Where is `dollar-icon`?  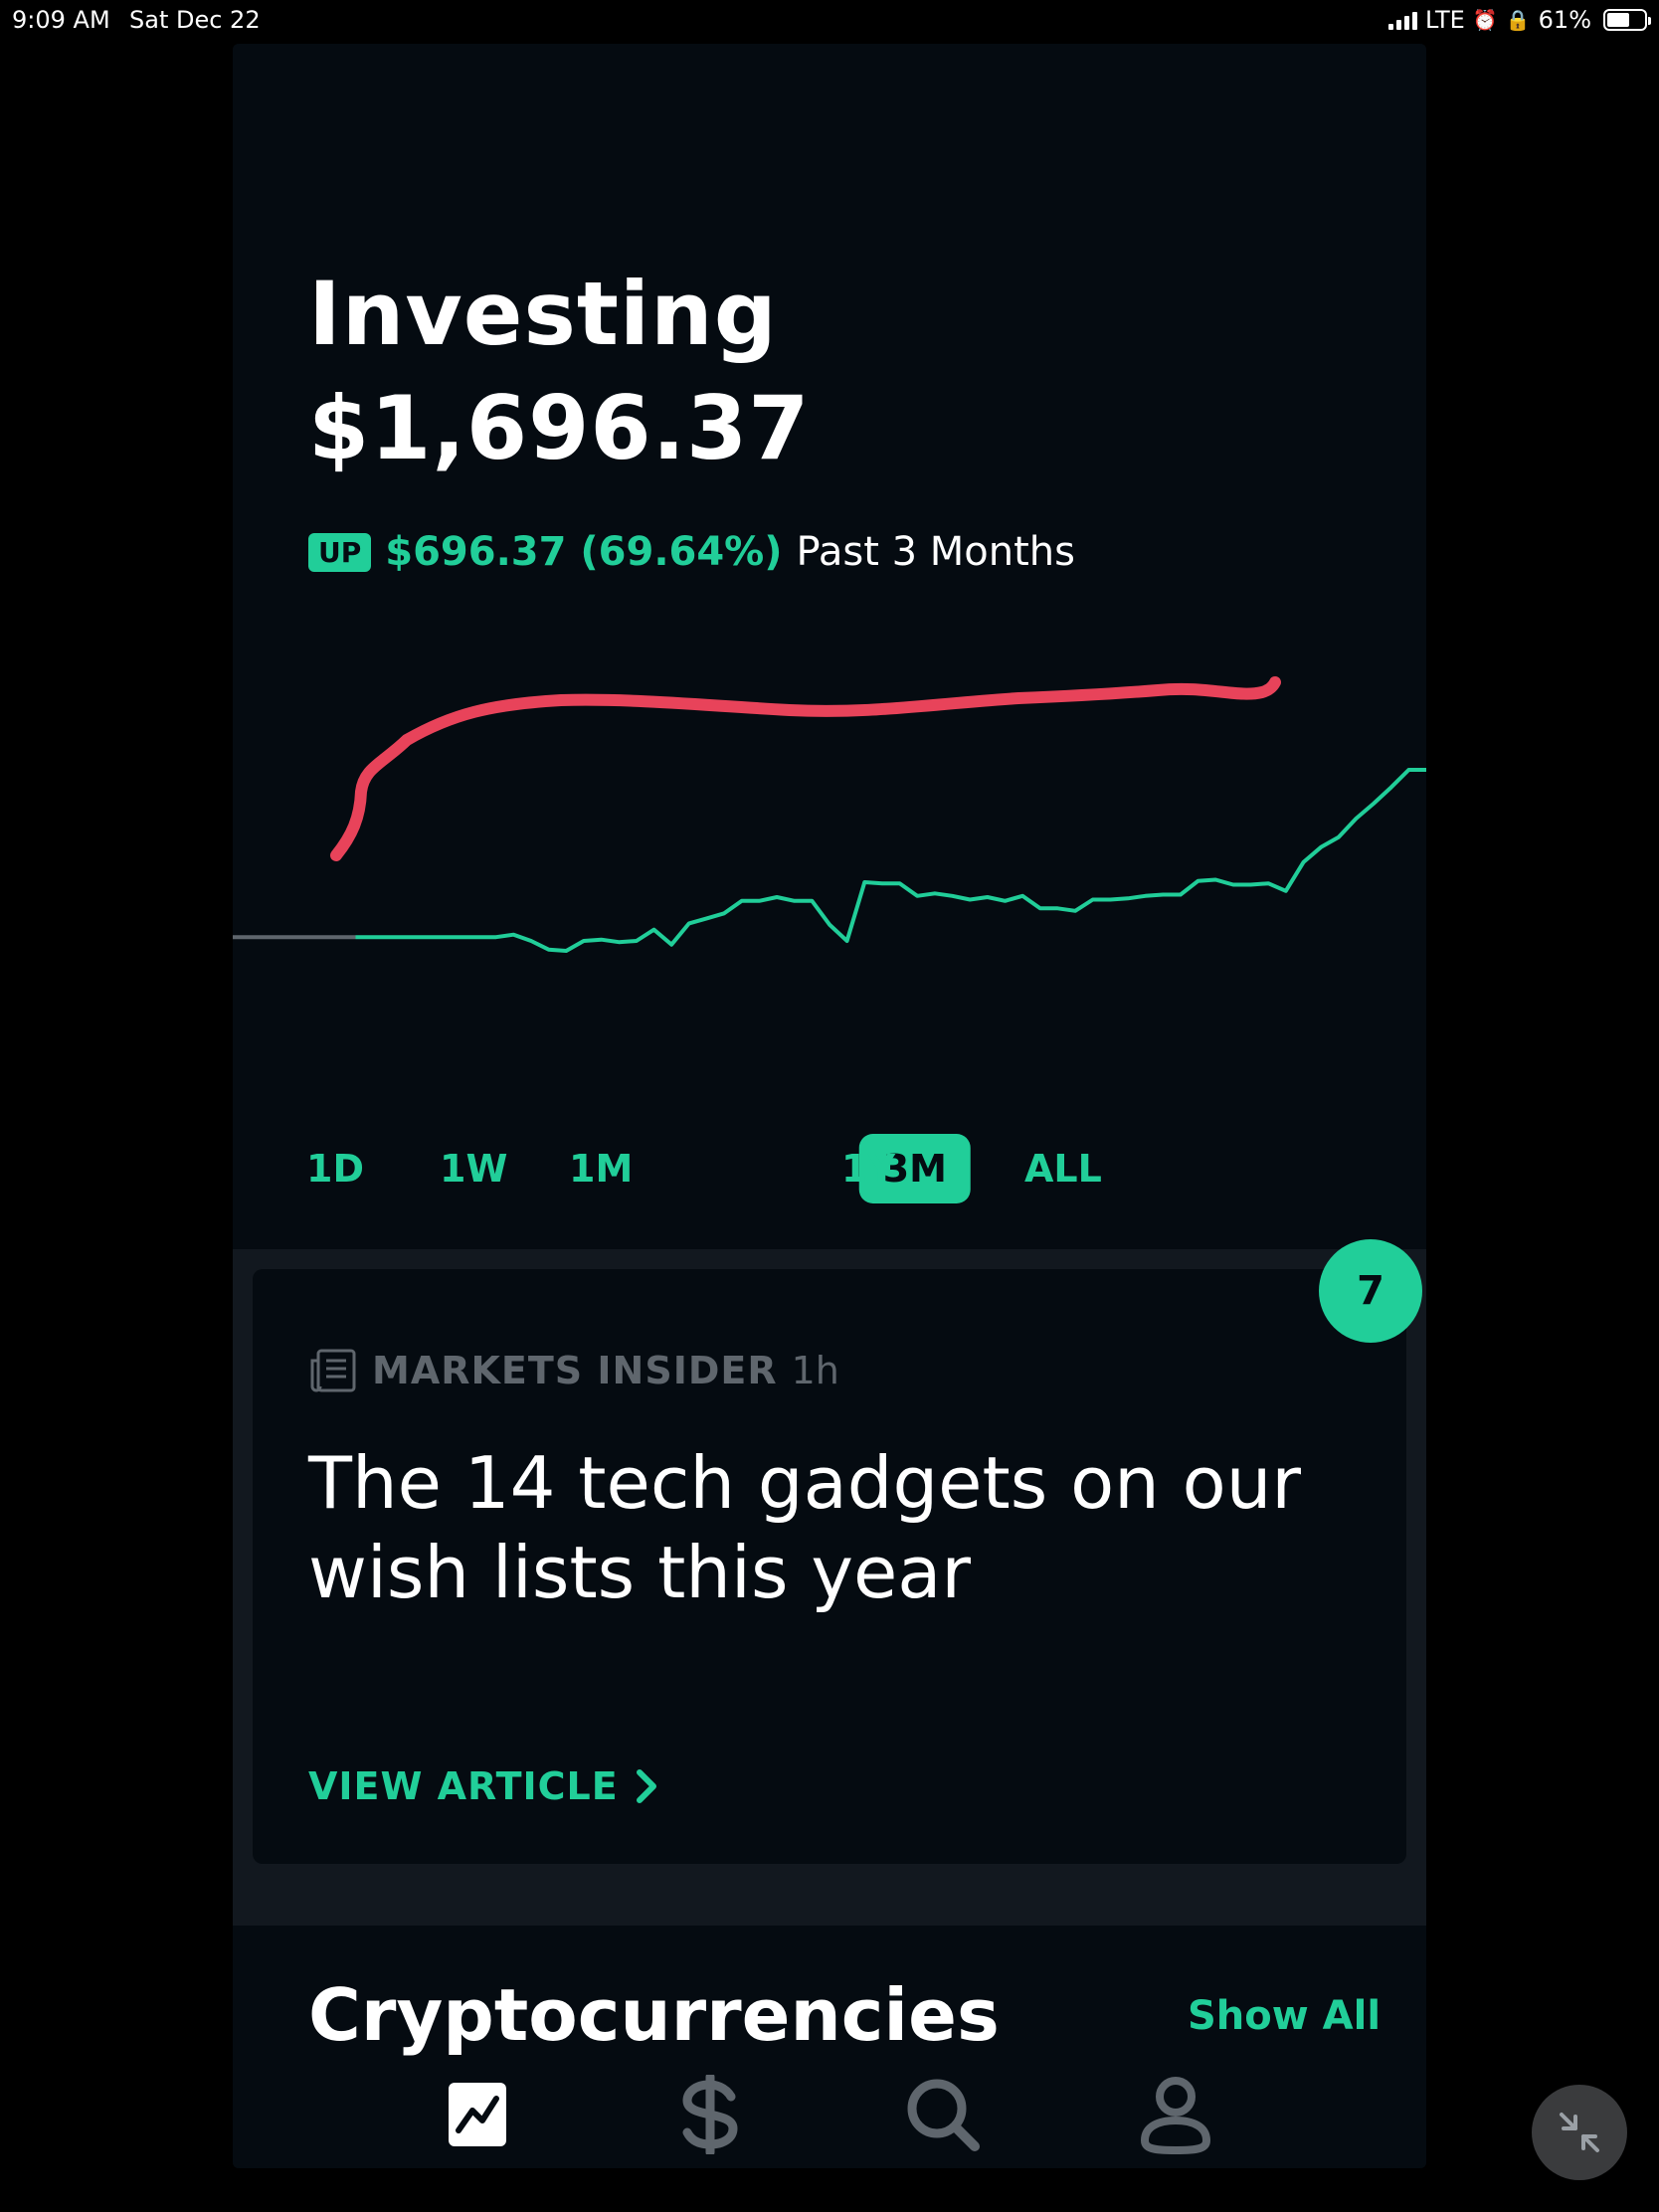 dollar-icon is located at coordinates (710, 2114).